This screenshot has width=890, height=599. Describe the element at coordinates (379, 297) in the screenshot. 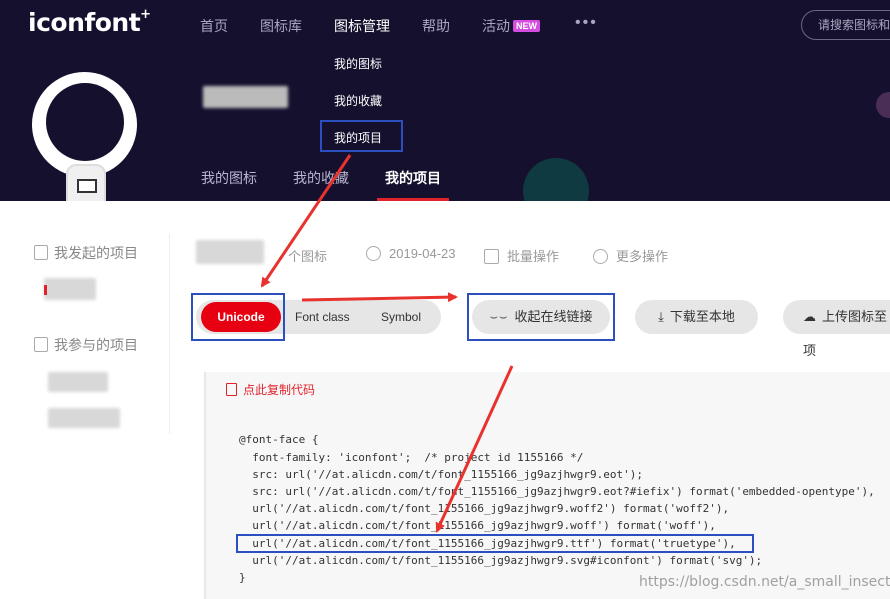

I see `arrow-to-collapse-link` at that location.